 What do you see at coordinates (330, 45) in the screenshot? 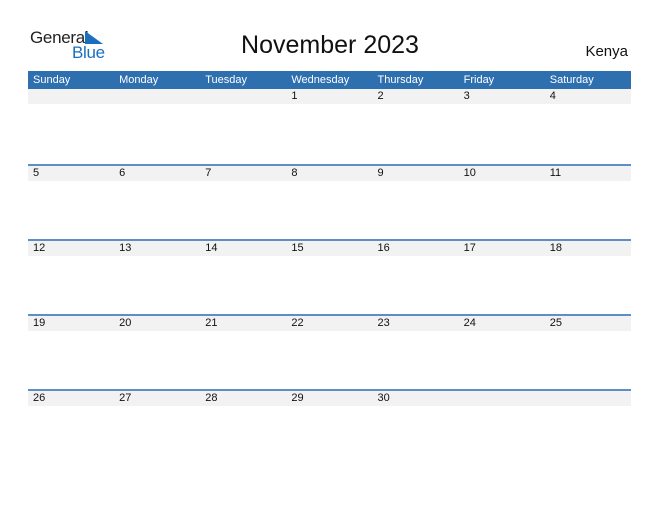
I see `calendar-title: November 2023` at bounding box center [330, 45].